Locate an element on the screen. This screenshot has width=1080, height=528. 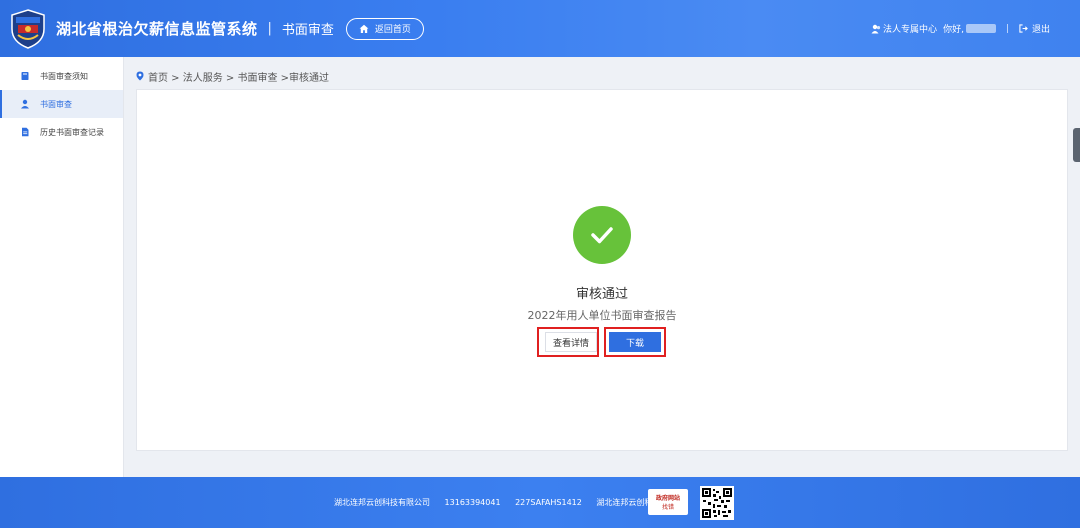
sidebar-item-label: 历史书面审查记录 is located at coordinates (72, 132).